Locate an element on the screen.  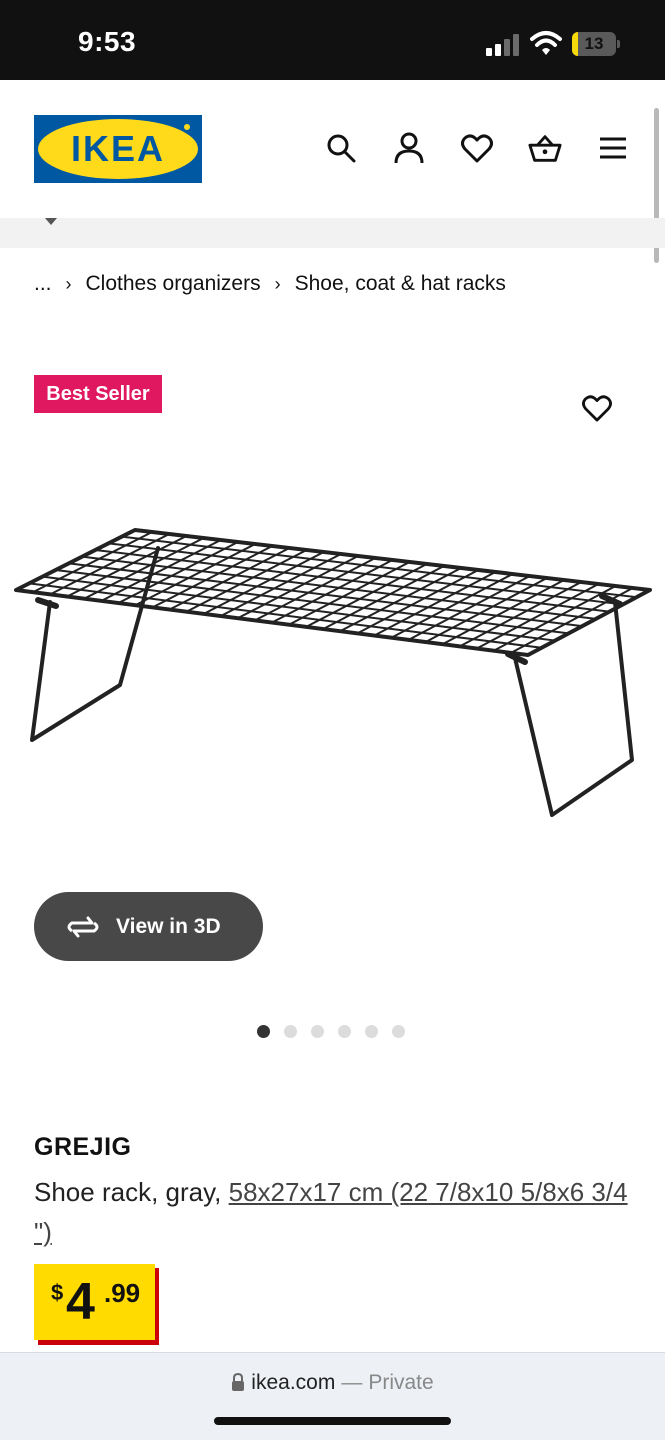
url-row: ikea.com — Private is located at coordinates (332, 1383).